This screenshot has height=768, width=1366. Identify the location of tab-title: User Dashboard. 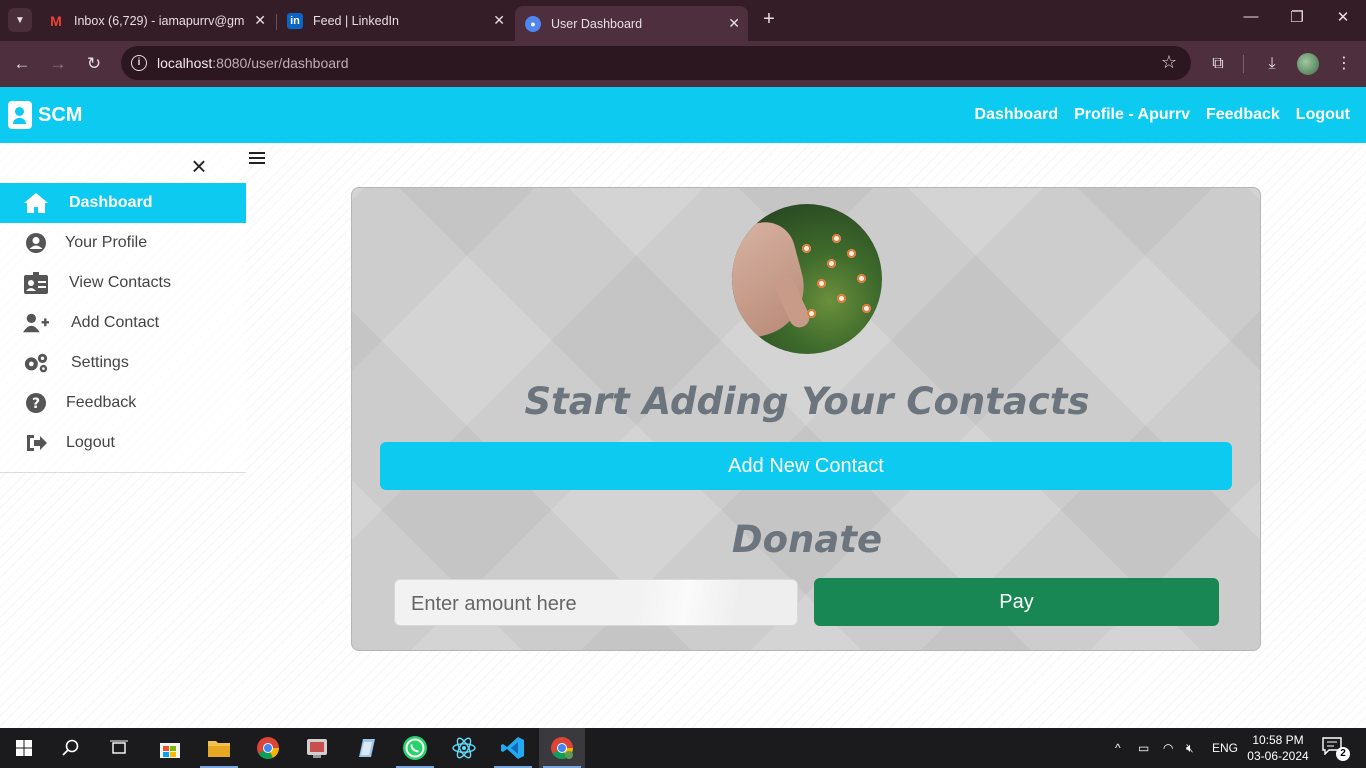
(597, 23).